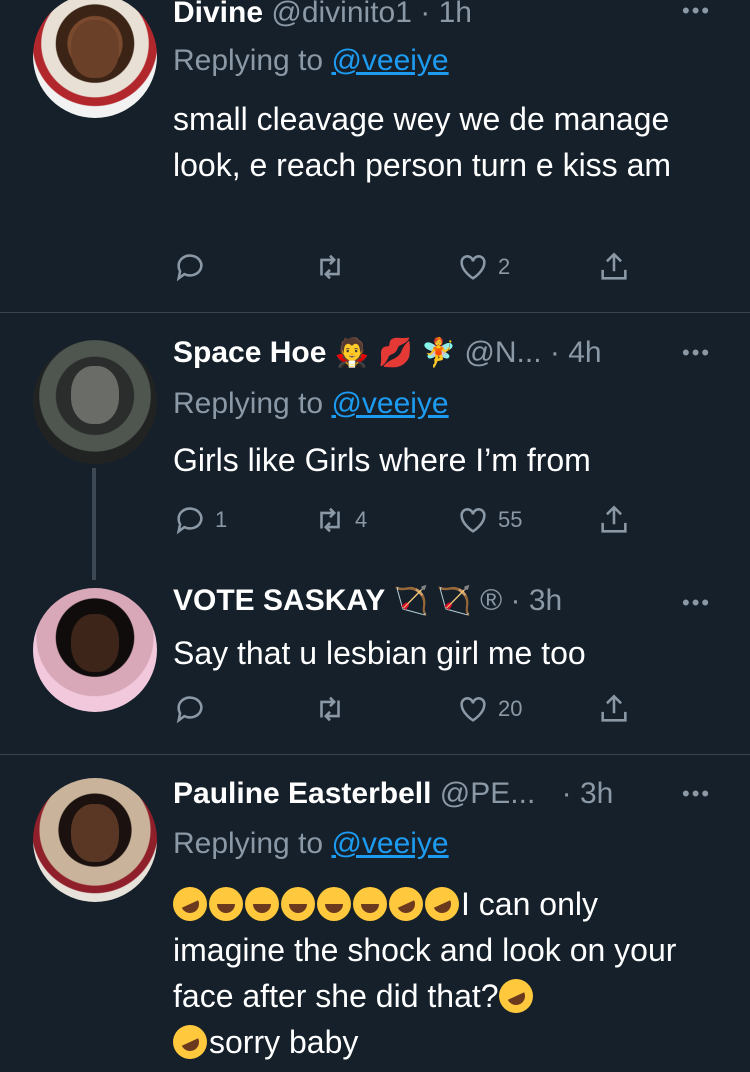  I want to click on retweet-button: 4, so click(340, 520).